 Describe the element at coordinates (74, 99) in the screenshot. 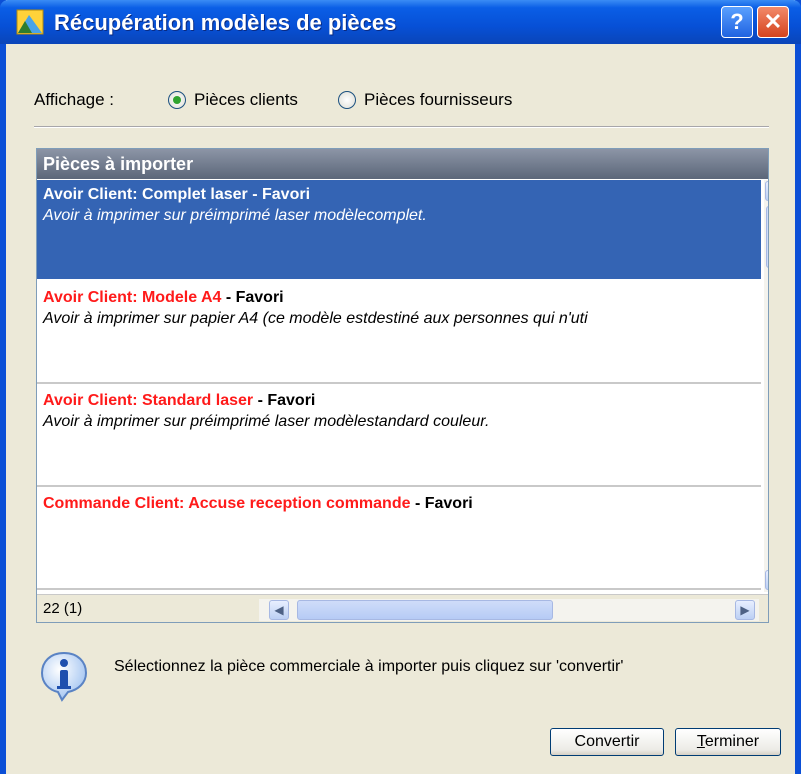

I see `display-label: Affichage :` at that location.